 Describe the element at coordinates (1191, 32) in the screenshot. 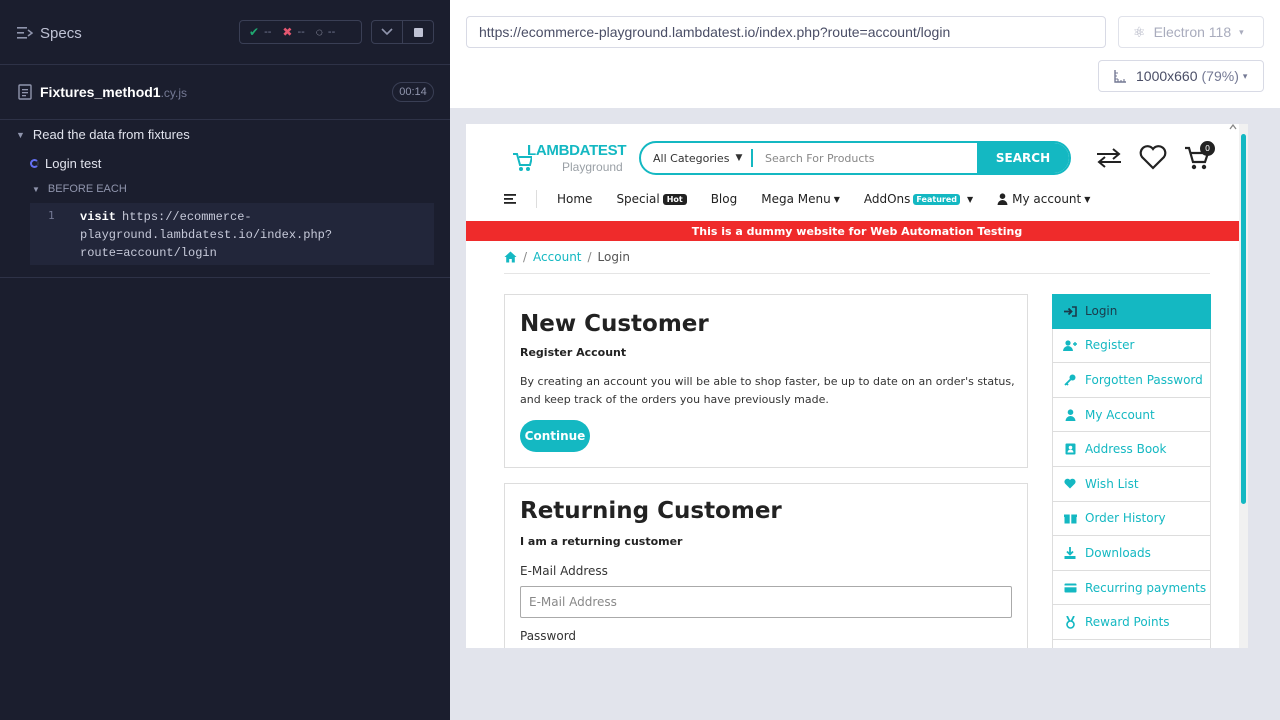

I see `browser-selector: ⚛ Electron 118 ▾` at that location.